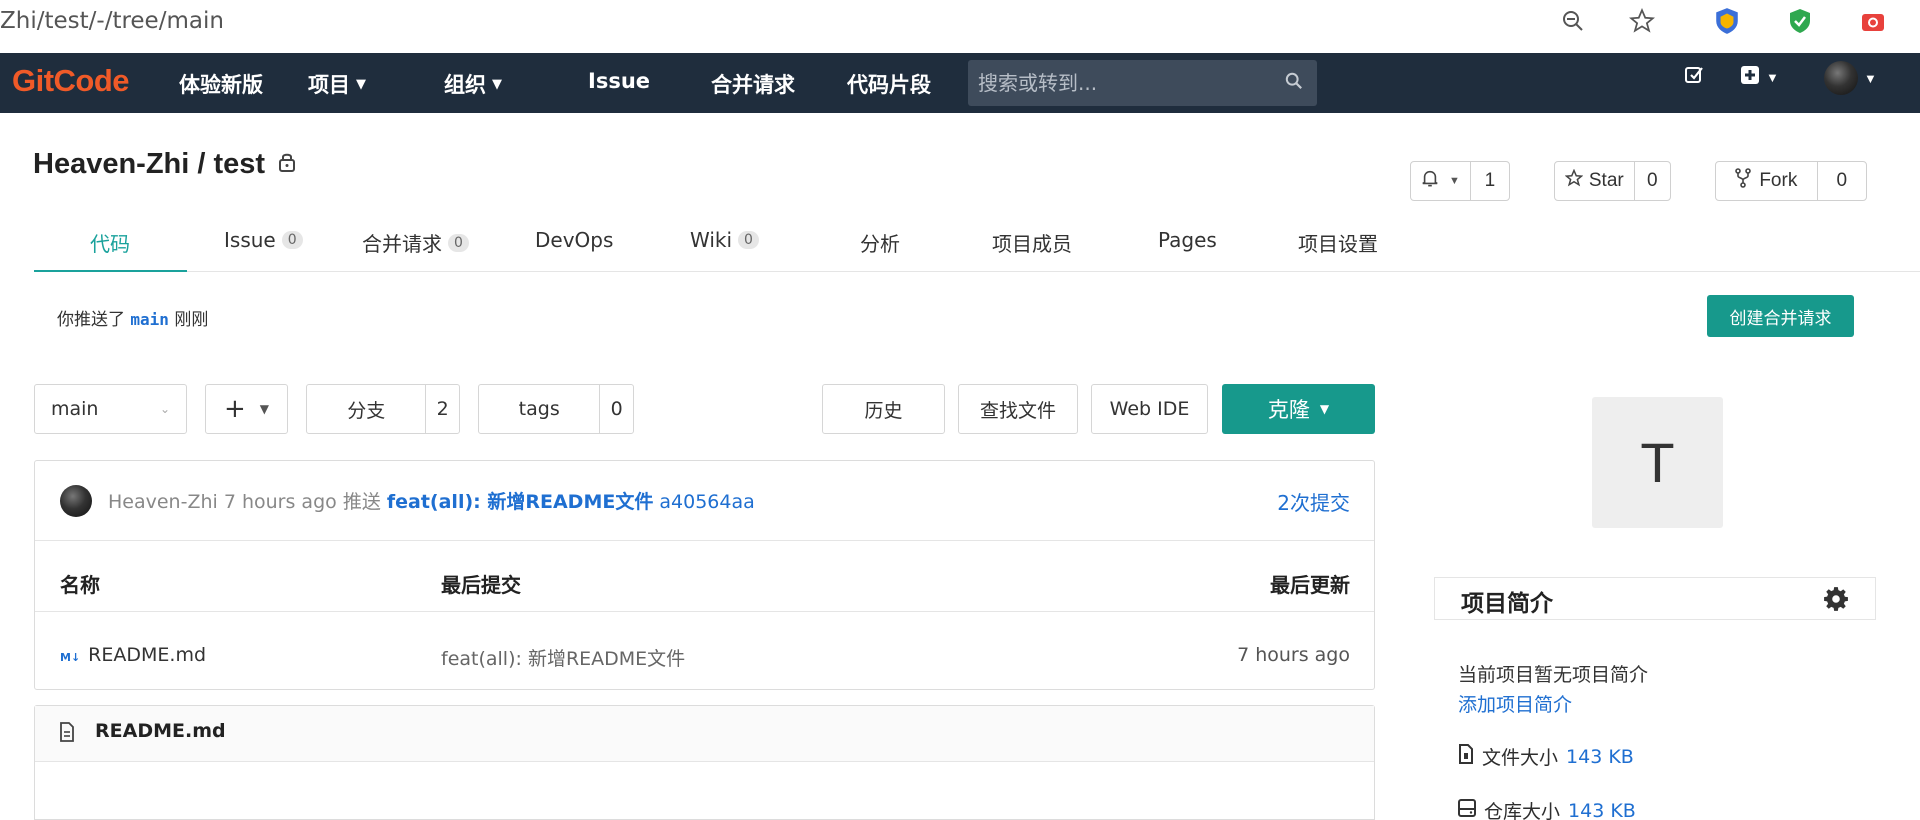 The width and height of the screenshot is (1920, 820). Describe the element at coordinates (160, 731) in the screenshot. I see `readme-filename: README.md` at that location.